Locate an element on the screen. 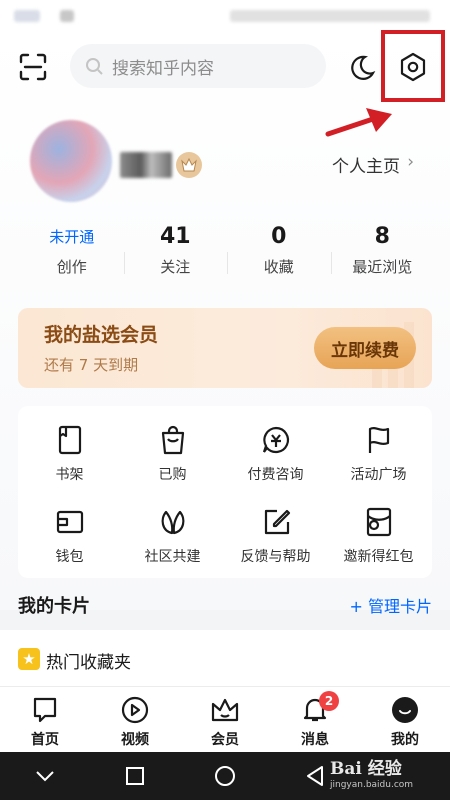  scan-button is located at coordinates (33, 67).